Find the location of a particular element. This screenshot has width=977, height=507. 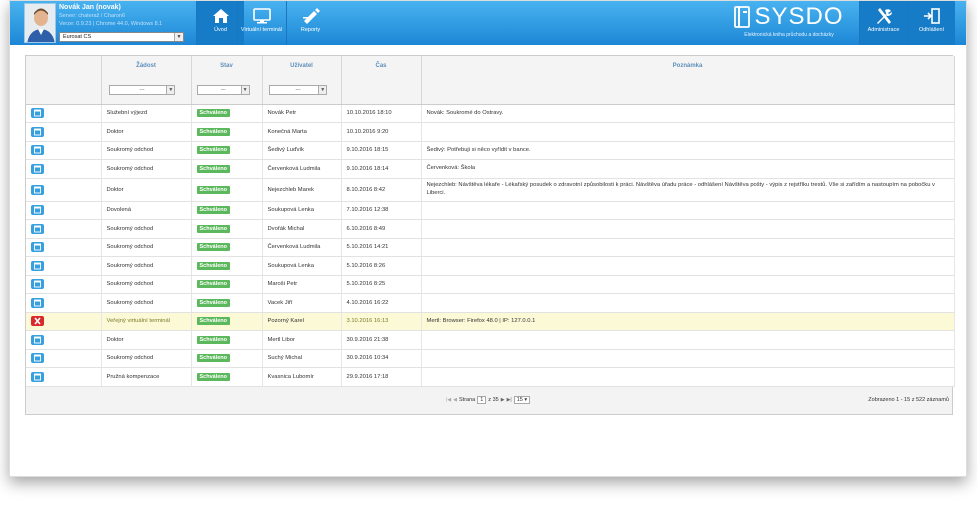

company-select: Eurosat CS ▼ is located at coordinates (121, 37).